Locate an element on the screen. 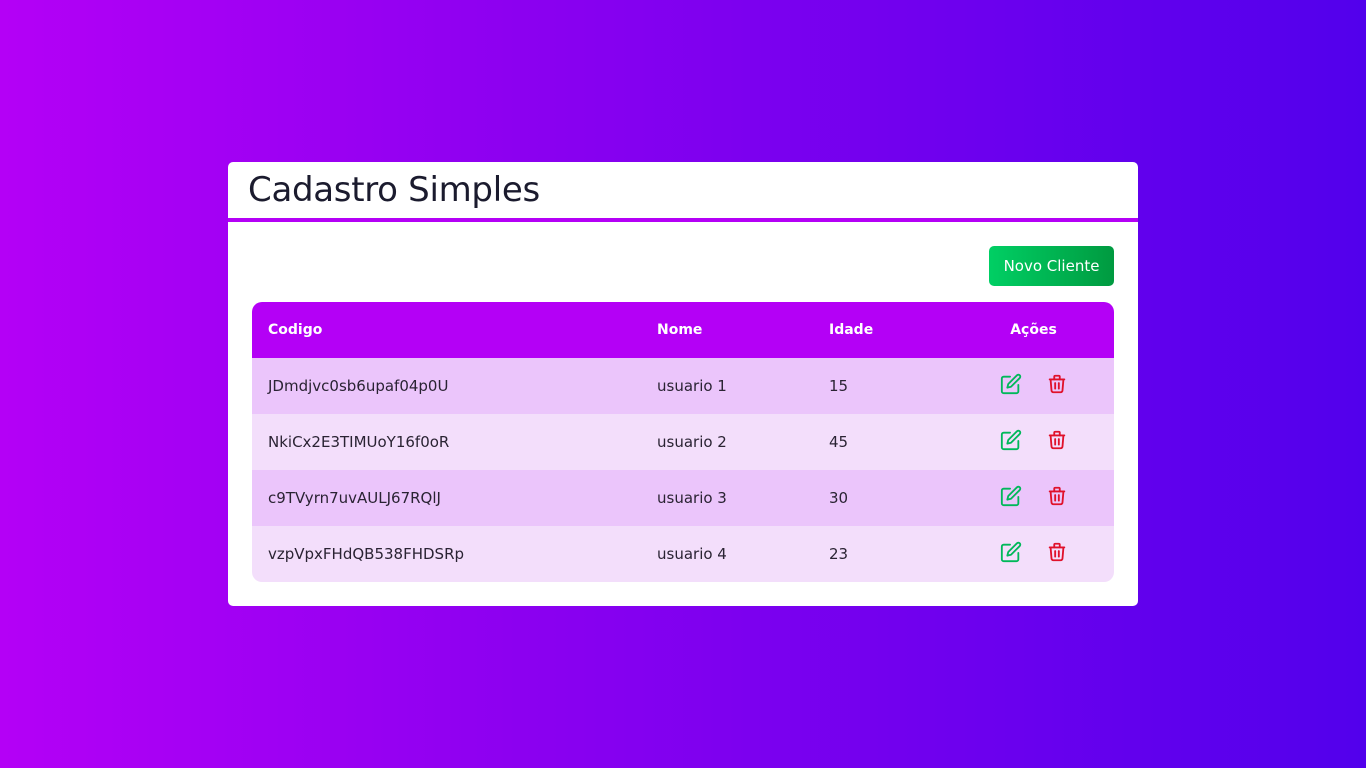 Image resolution: width=1366 pixels, height=768 pixels. page-title: Cadastro Simples is located at coordinates (394, 190).